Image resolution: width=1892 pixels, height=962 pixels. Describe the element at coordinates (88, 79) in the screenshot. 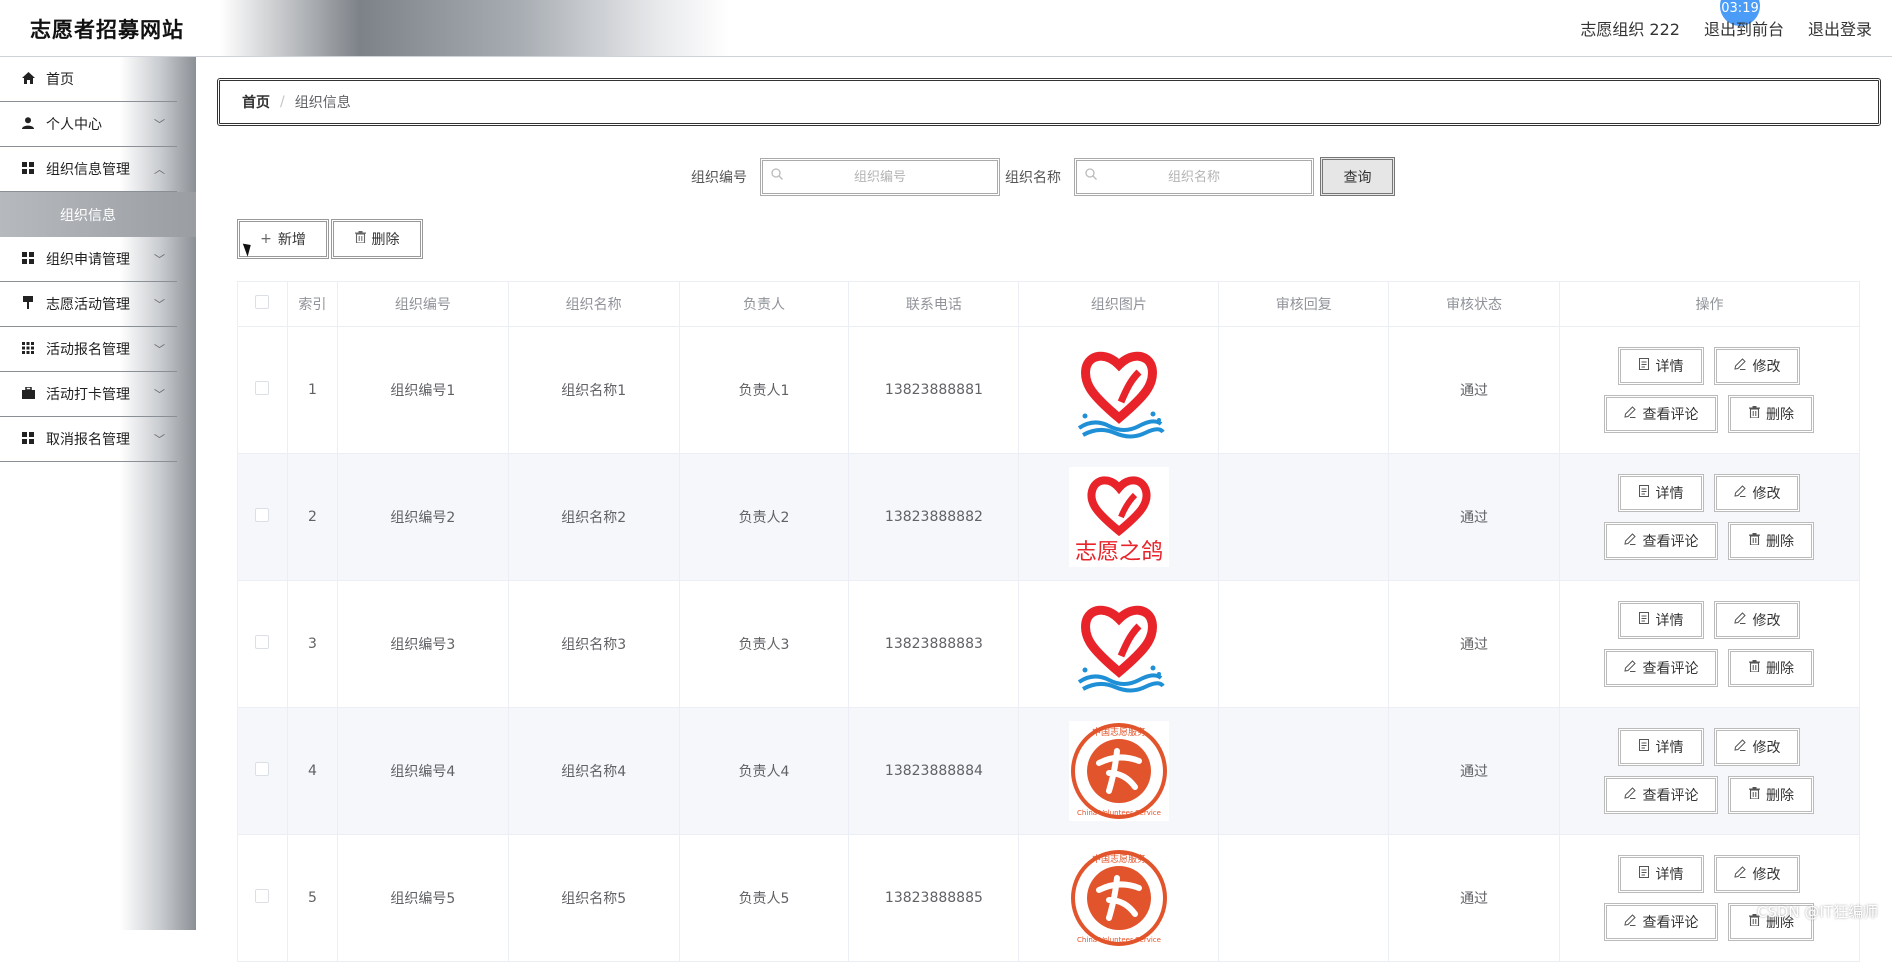

I see `sidebar-item-home: 首页` at that location.